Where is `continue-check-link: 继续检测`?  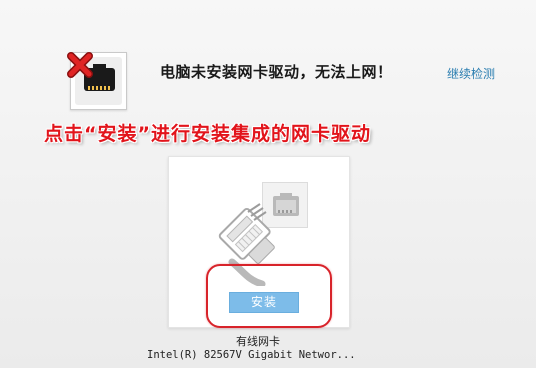 continue-check-link: 继续检测 is located at coordinates (471, 73).